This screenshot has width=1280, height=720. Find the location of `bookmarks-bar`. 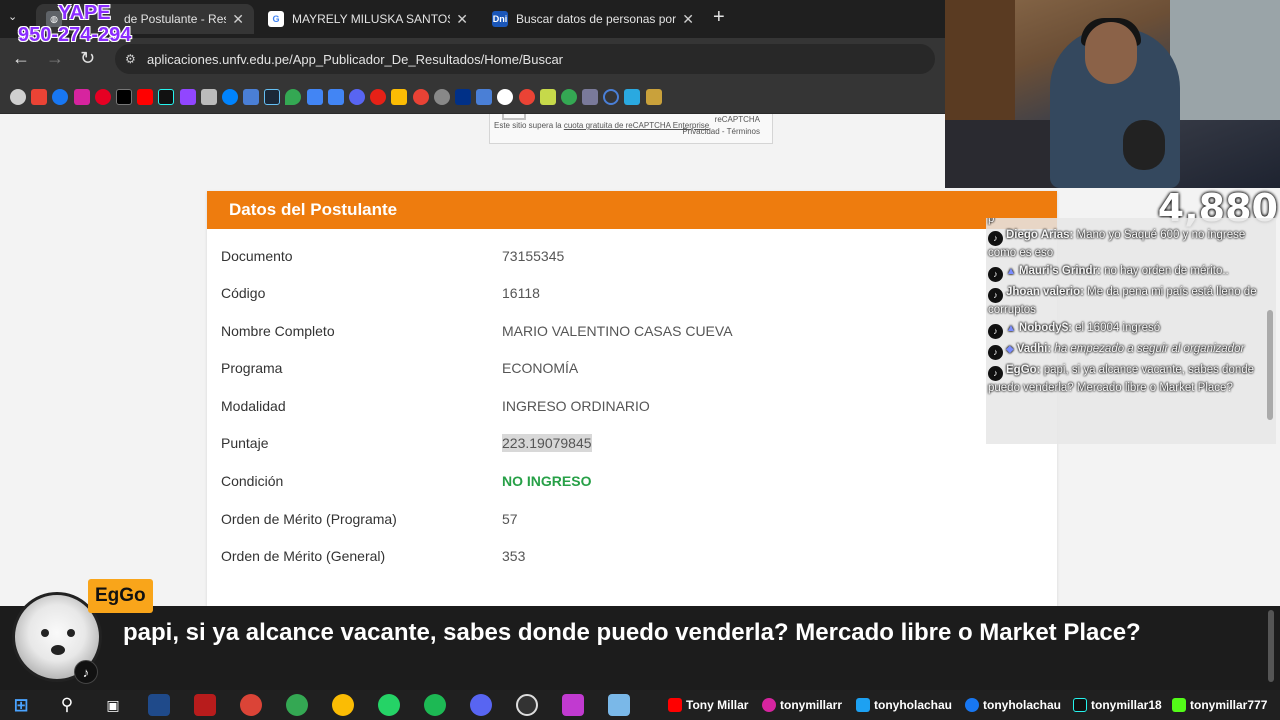

bookmarks-bar is located at coordinates (472, 97).